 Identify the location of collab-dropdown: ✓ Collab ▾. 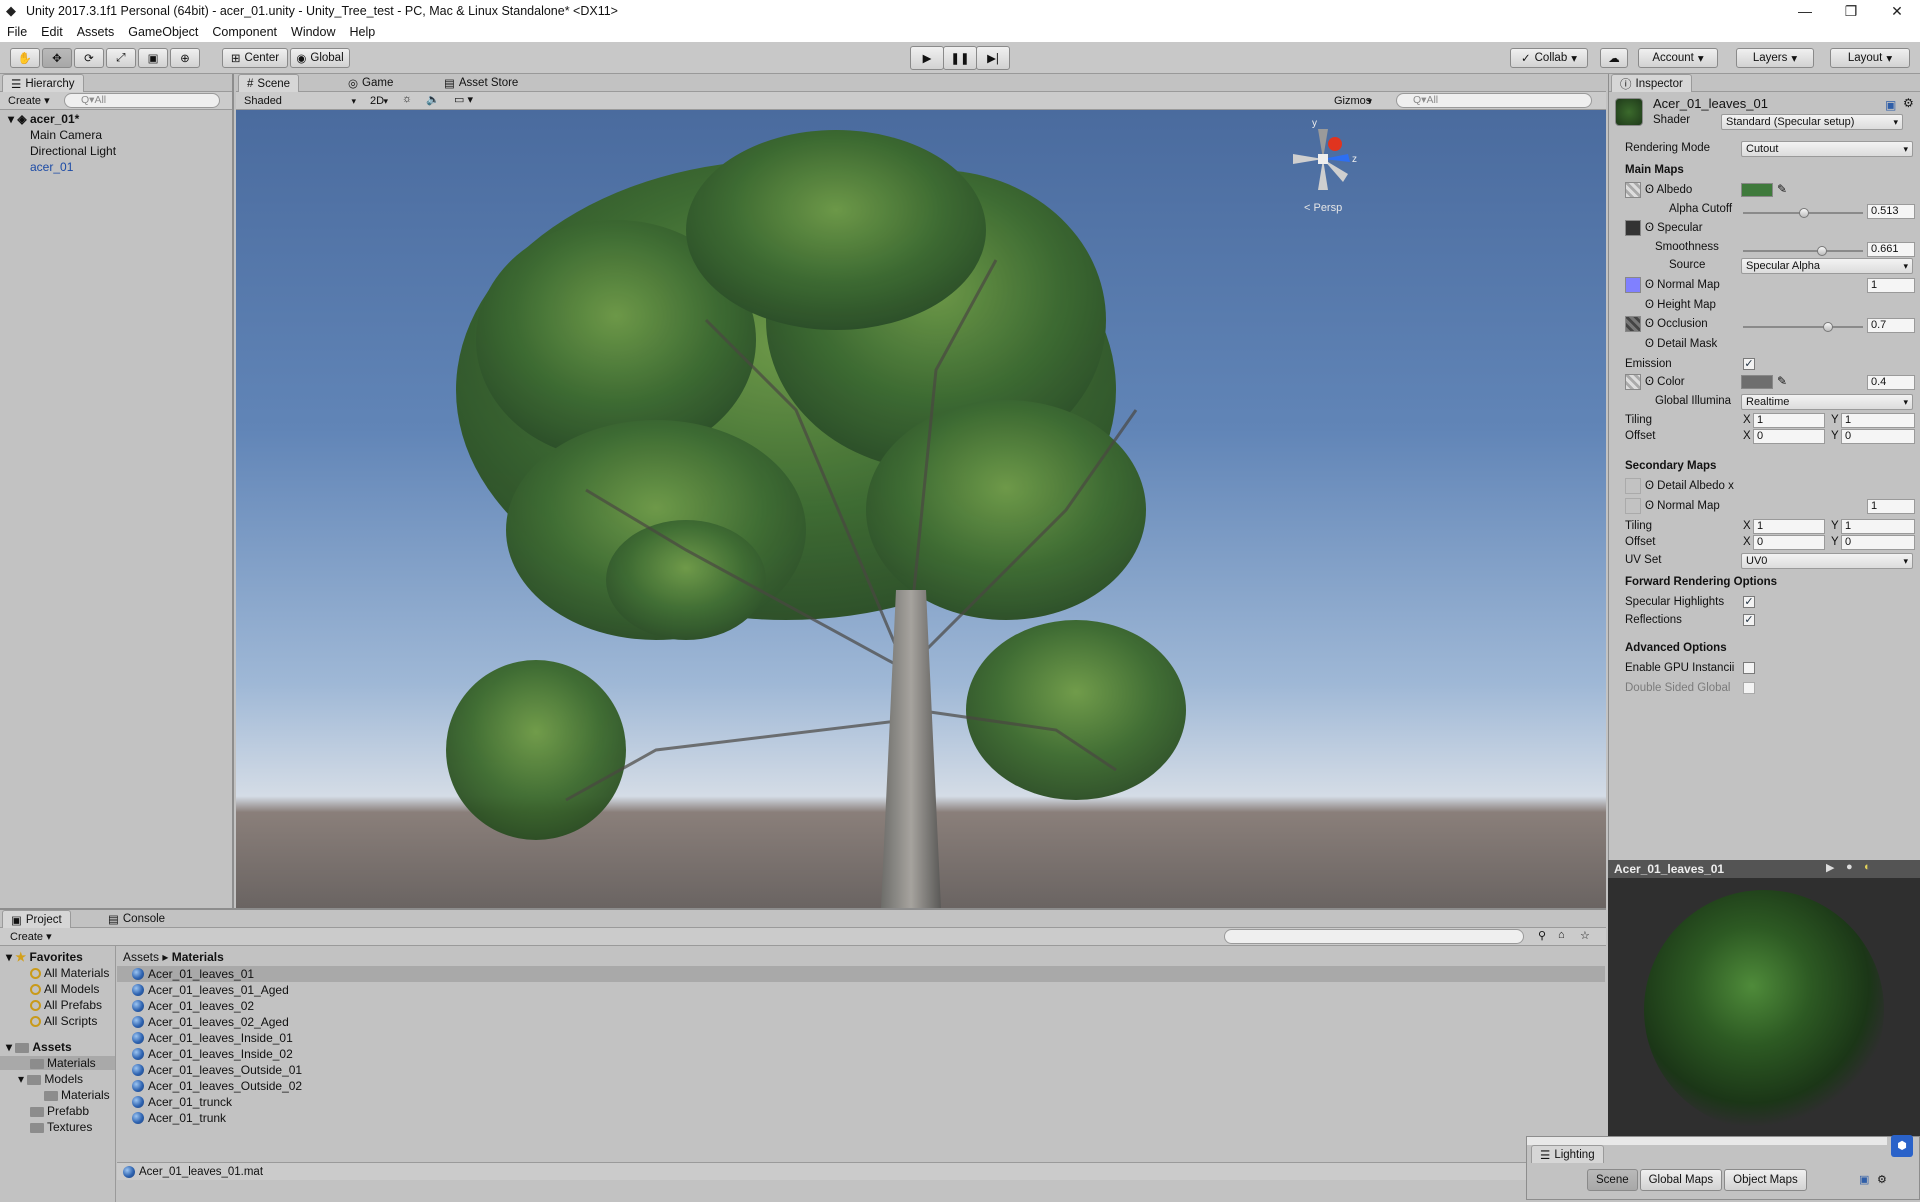
(1549, 58).